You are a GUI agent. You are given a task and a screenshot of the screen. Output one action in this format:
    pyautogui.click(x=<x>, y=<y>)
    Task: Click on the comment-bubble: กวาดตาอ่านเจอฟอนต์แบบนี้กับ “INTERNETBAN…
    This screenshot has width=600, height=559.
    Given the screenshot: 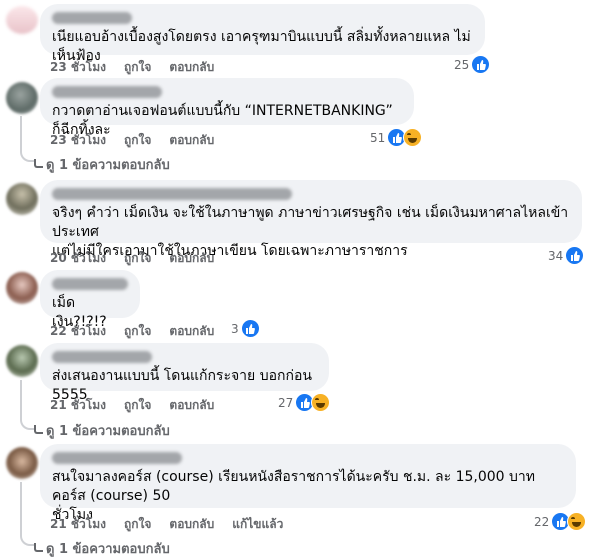 What is the action you would take?
    pyautogui.click(x=227, y=108)
    